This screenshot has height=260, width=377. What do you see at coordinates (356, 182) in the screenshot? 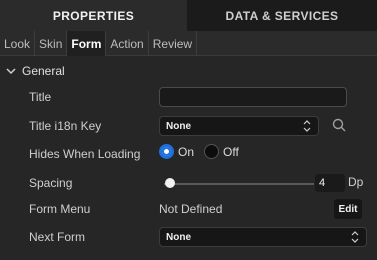
I see `spacing-unit: Dp` at bounding box center [356, 182].